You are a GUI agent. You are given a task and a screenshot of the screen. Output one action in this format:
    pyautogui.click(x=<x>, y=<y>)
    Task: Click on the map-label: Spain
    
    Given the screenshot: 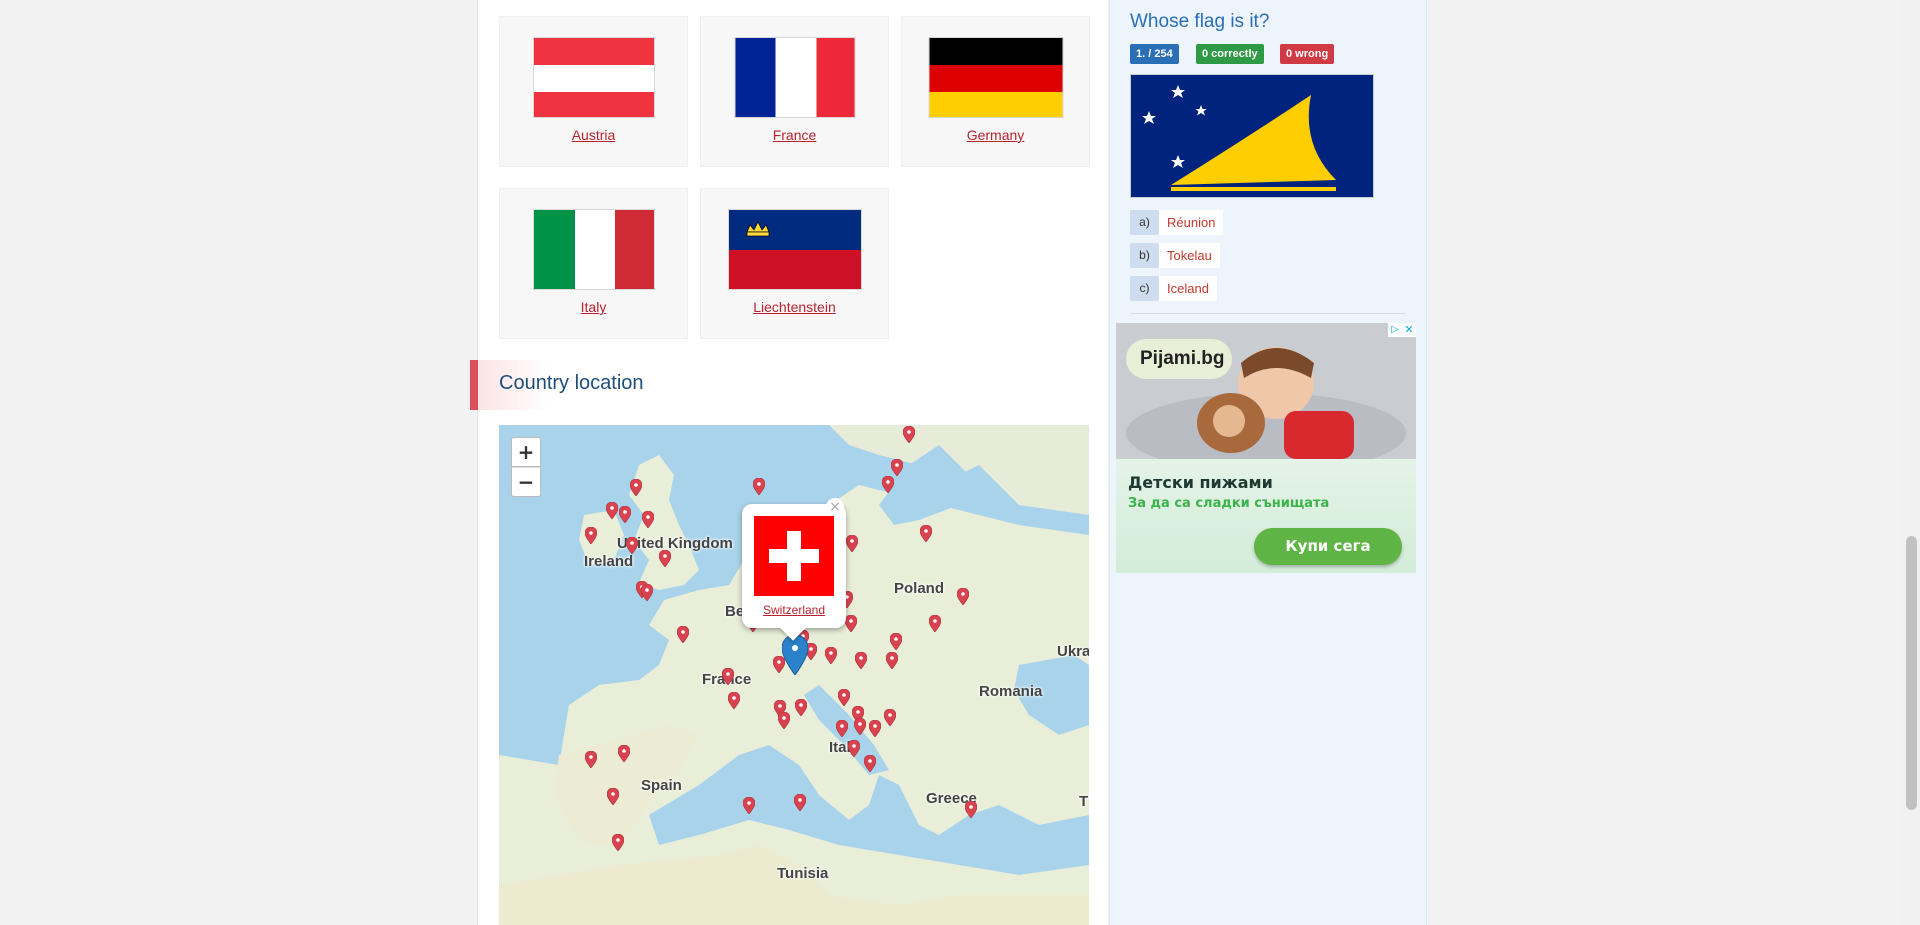 What is the action you would take?
    pyautogui.click(x=661, y=785)
    